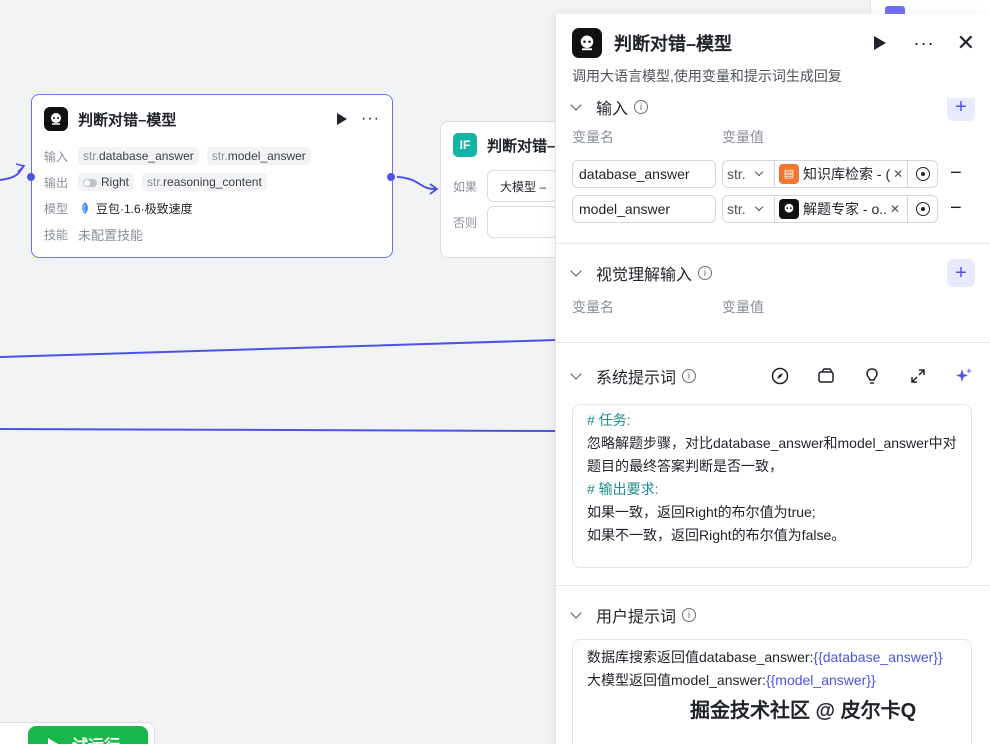 Image resolution: width=990 pixels, height=744 pixels. Describe the element at coordinates (644, 275) in the screenshot. I see `section-title: 视觉理解输入` at that location.